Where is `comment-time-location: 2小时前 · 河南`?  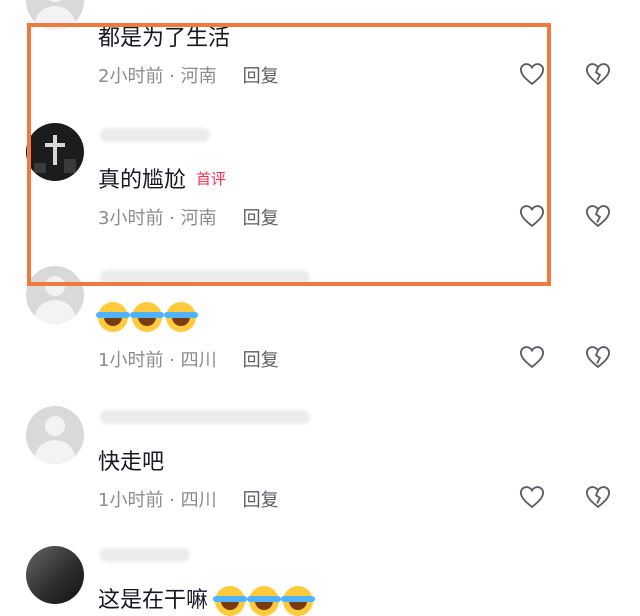 comment-time-location: 2小时前 · 河南 is located at coordinates (157, 76).